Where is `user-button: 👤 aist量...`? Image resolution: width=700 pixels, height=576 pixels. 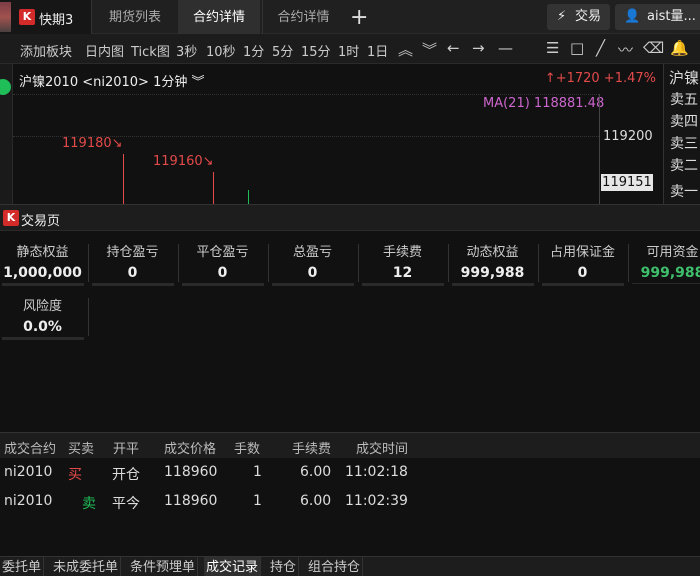 user-button: 👤 aist量... is located at coordinates (657, 17).